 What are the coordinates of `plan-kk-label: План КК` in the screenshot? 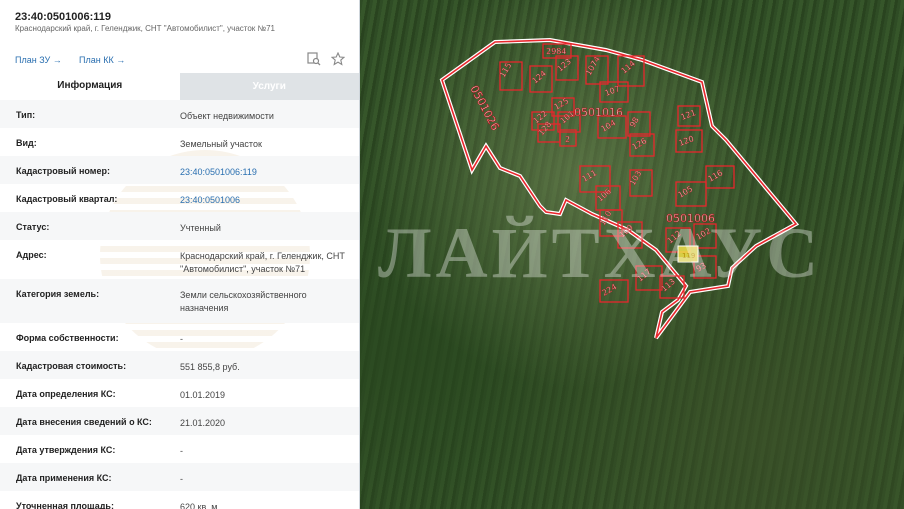 It's located at (96, 60).